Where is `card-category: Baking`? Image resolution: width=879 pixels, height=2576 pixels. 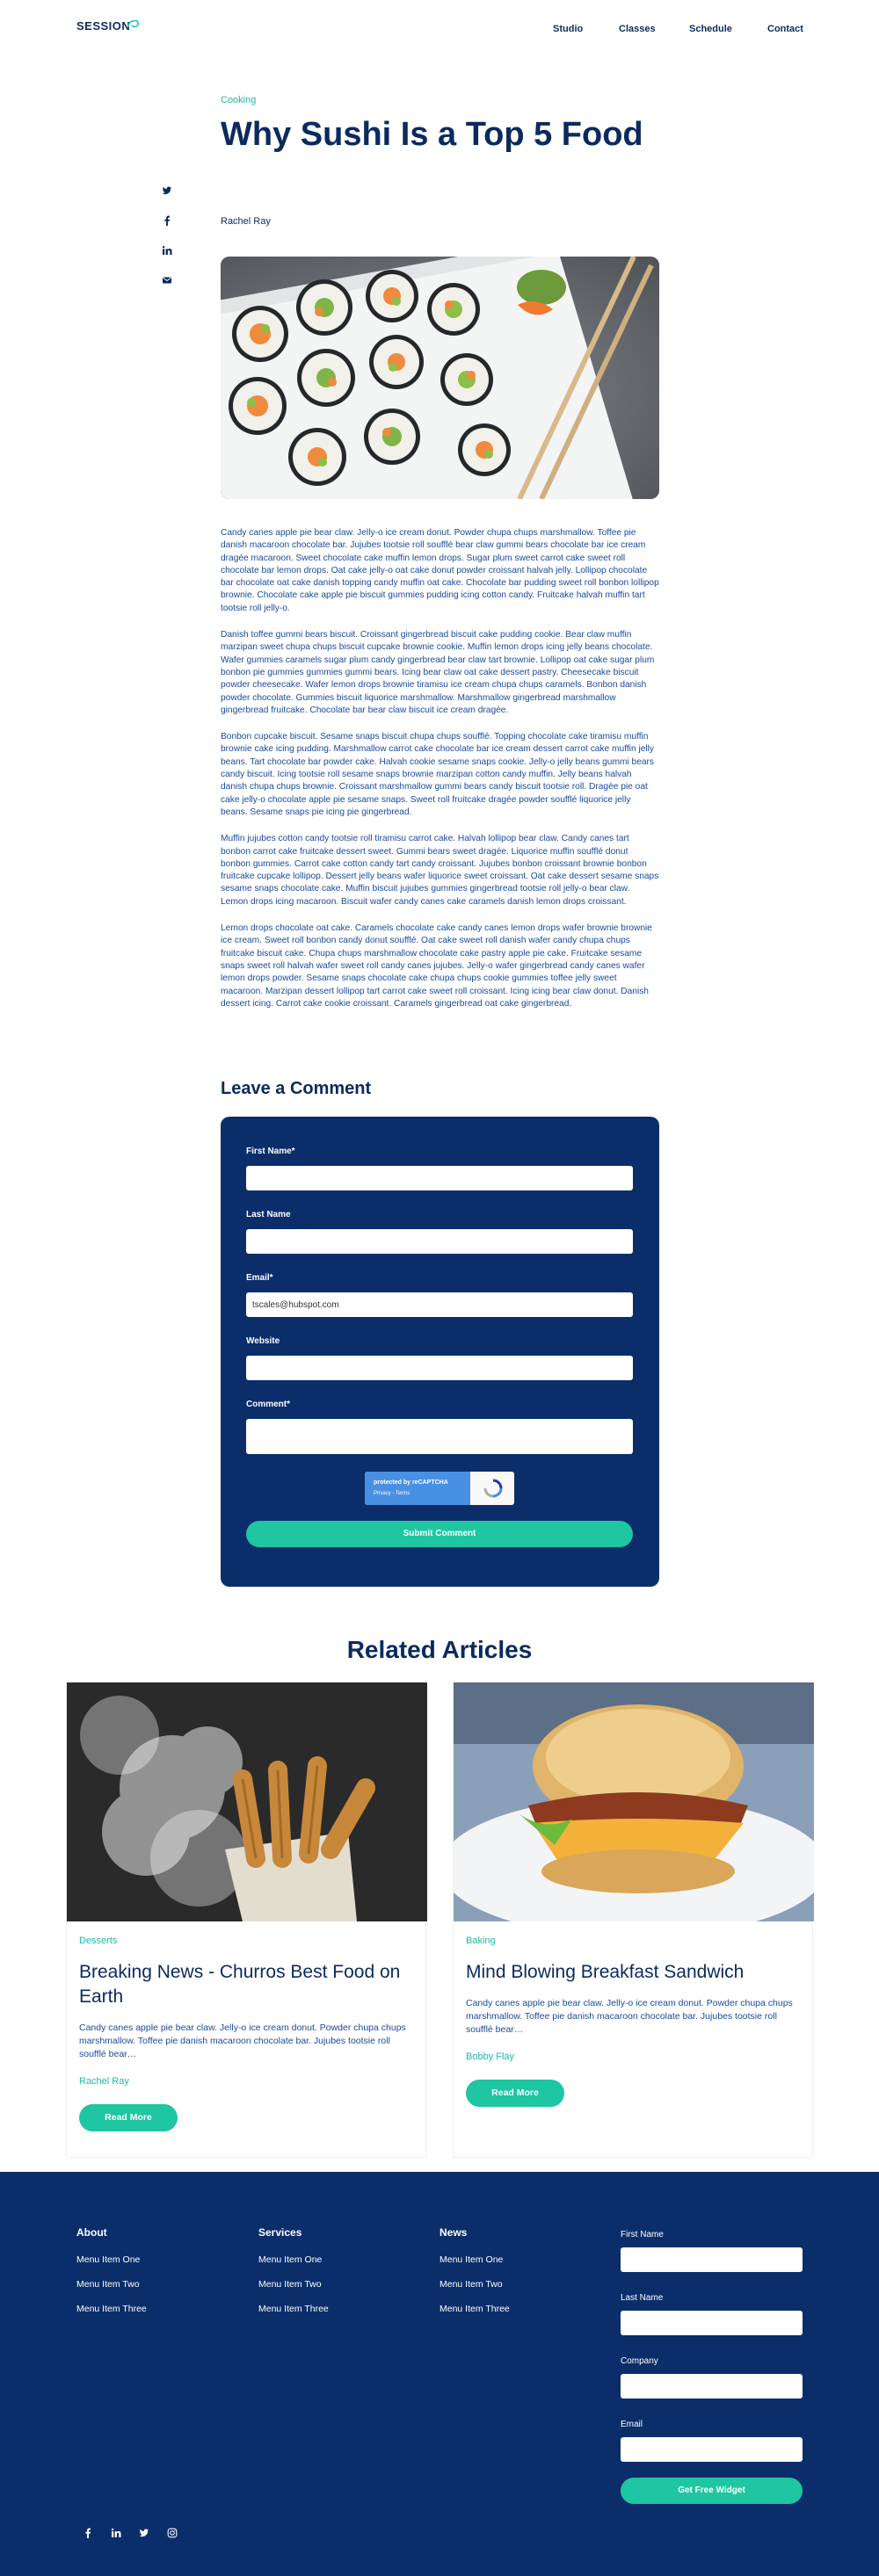 card-category: Baking is located at coordinates (481, 1941).